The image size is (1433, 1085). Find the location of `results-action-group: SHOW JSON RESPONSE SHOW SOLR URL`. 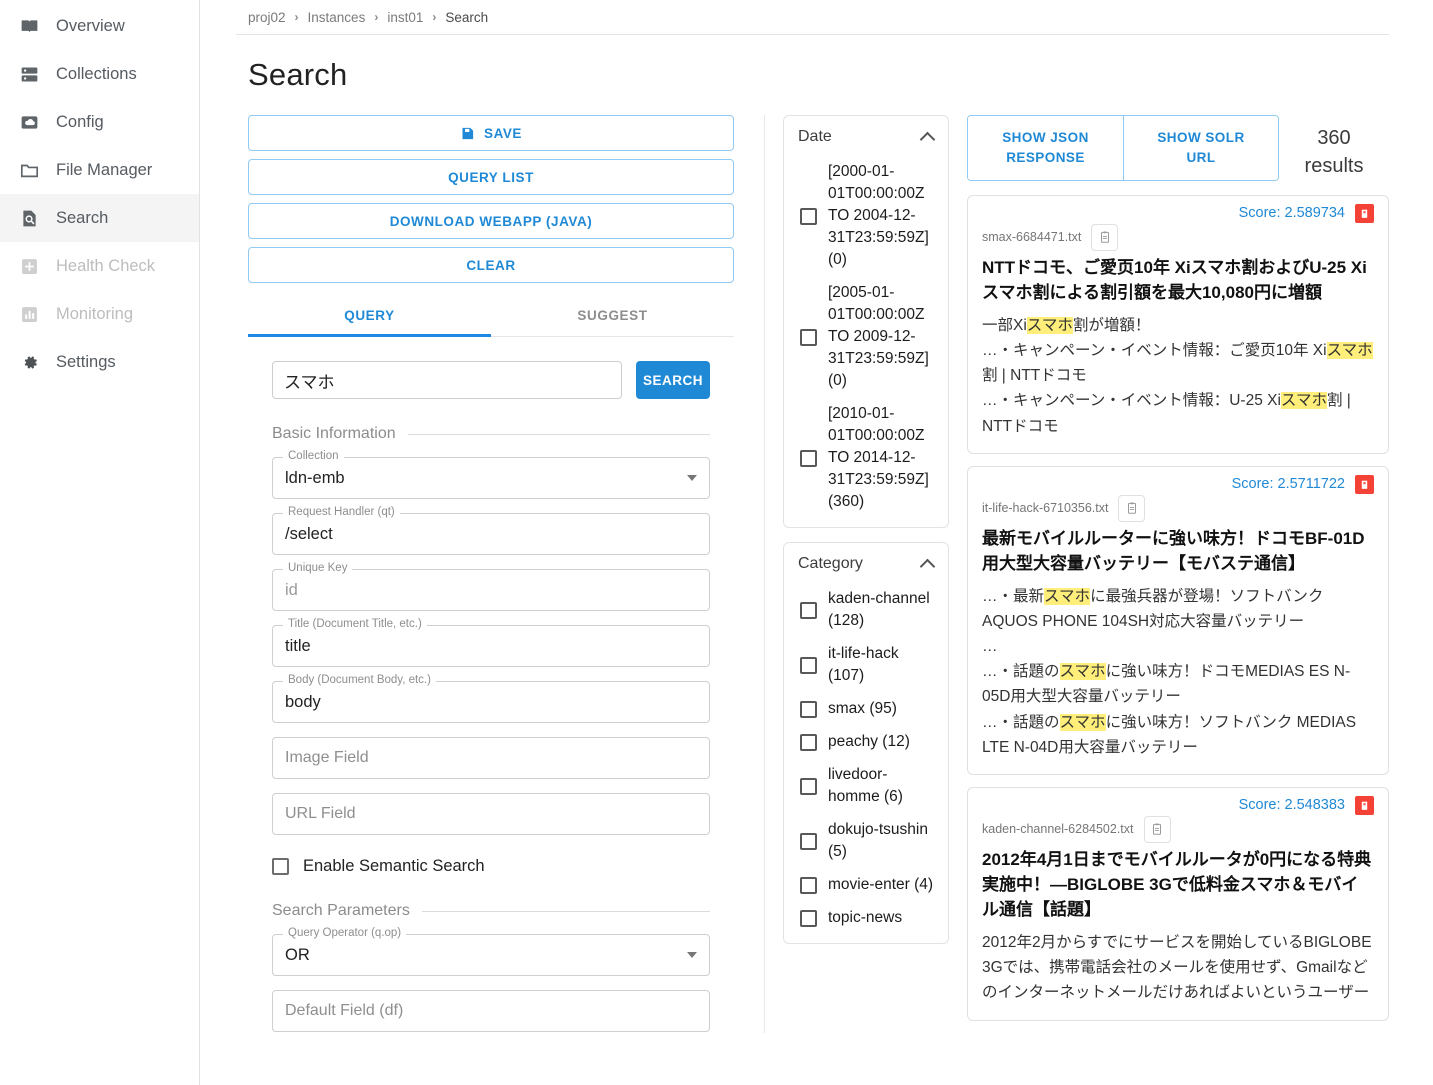

results-action-group: SHOW JSON RESPONSE SHOW SOLR URL is located at coordinates (1123, 148).